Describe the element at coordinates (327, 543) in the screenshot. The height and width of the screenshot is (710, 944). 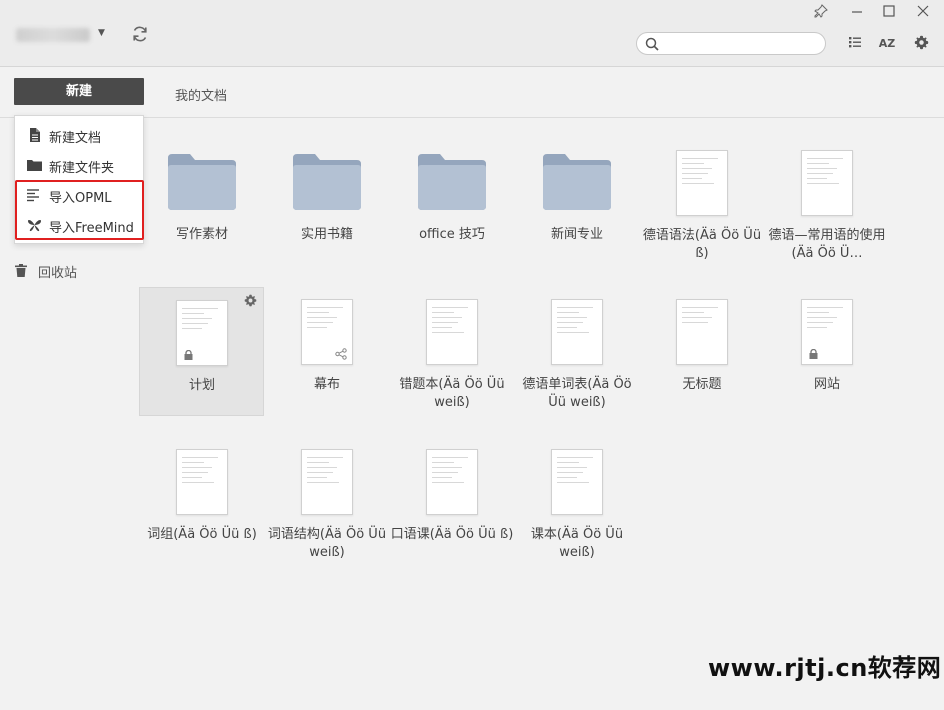
I see `item-label: 词语结构(Ää Öö Üü weiß)` at that location.